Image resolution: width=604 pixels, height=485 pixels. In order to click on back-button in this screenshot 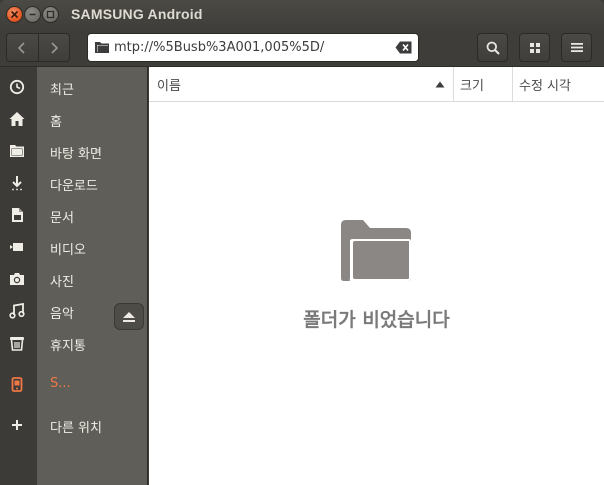, I will do `click(22, 47)`.